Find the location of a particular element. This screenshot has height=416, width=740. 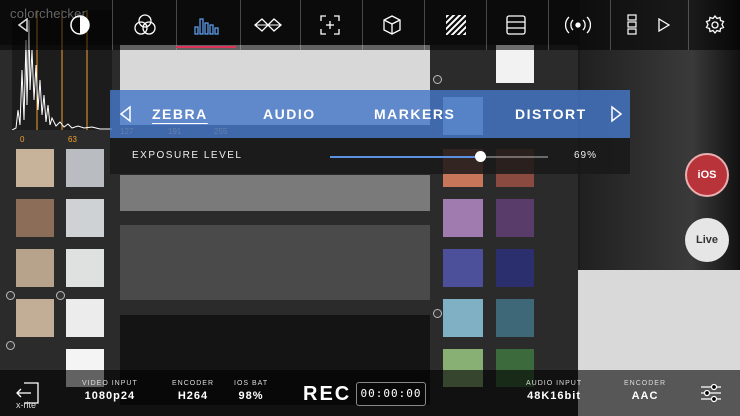

zebra-tab-bar: ZEBRA AUDIO MARKERS DISTORT is located at coordinates (370, 114).